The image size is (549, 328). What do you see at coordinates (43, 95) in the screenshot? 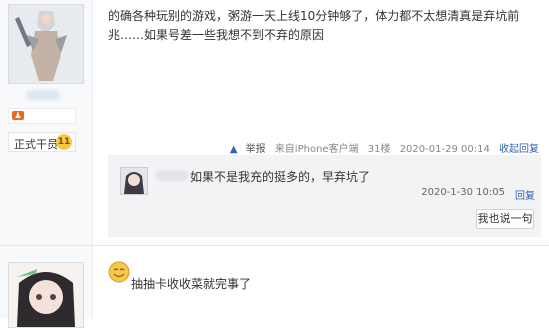
I see `username-blurred` at bounding box center [43, 95].